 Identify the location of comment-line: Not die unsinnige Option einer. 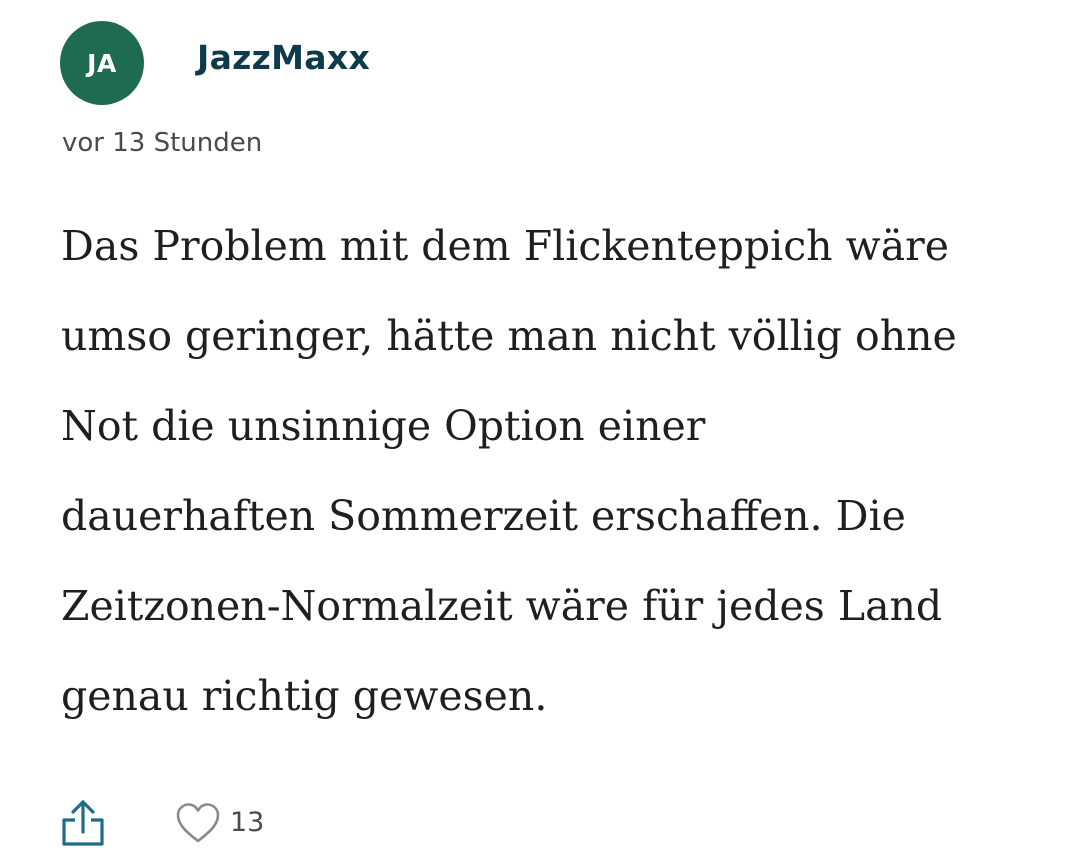
(383, 426).